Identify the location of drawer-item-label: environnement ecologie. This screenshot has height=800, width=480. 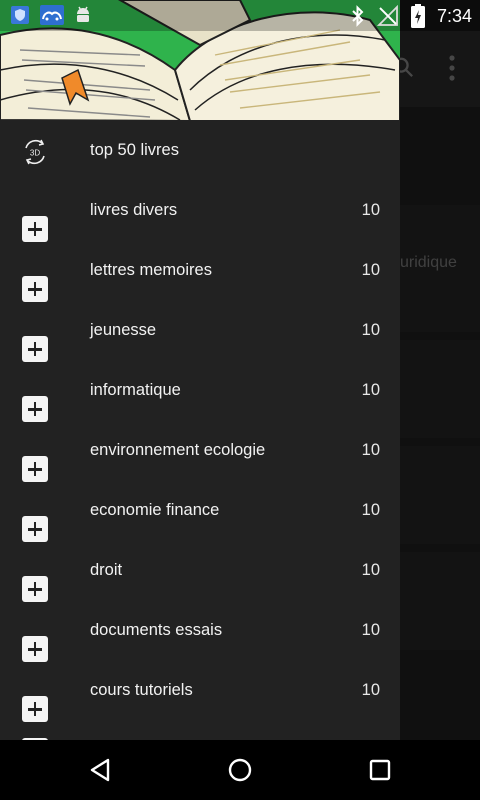
(178, 450).